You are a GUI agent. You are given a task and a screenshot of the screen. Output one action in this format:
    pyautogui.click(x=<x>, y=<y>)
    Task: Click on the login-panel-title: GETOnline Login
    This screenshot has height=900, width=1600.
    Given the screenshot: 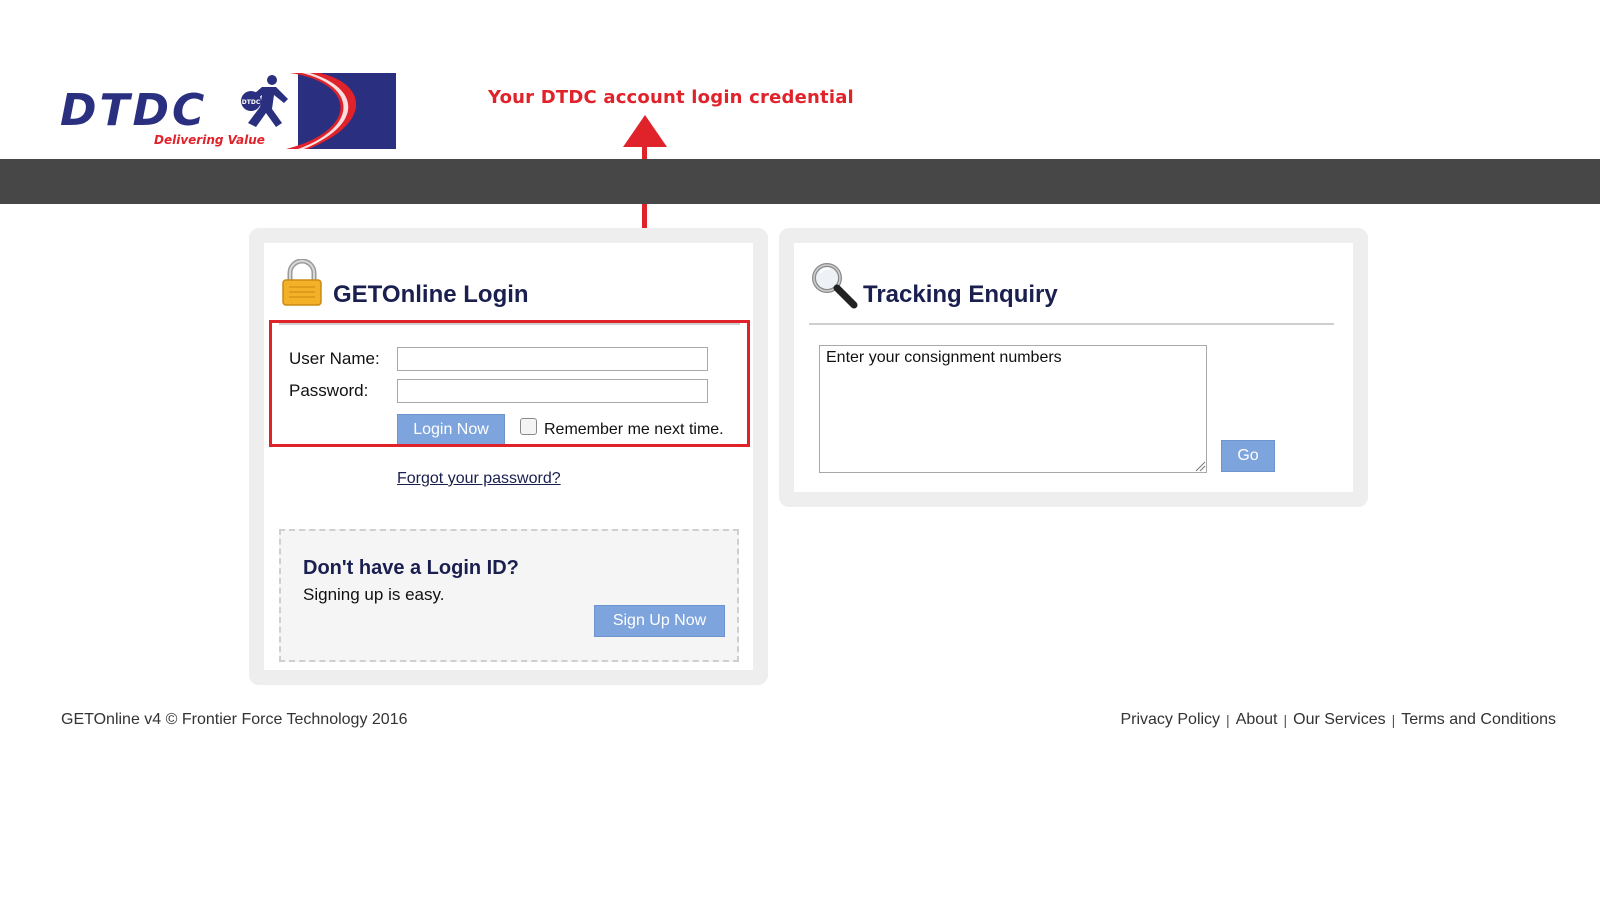 What is the action you would take?
    pyautogui.click(x=431, y=294)
    